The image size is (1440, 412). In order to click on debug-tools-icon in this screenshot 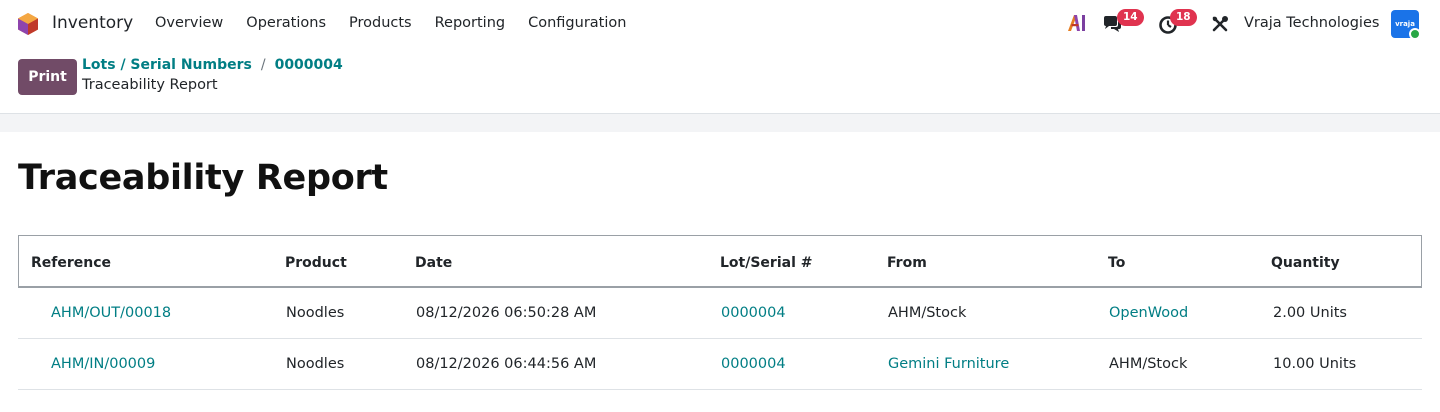, I will do `click(1220, 24)`.